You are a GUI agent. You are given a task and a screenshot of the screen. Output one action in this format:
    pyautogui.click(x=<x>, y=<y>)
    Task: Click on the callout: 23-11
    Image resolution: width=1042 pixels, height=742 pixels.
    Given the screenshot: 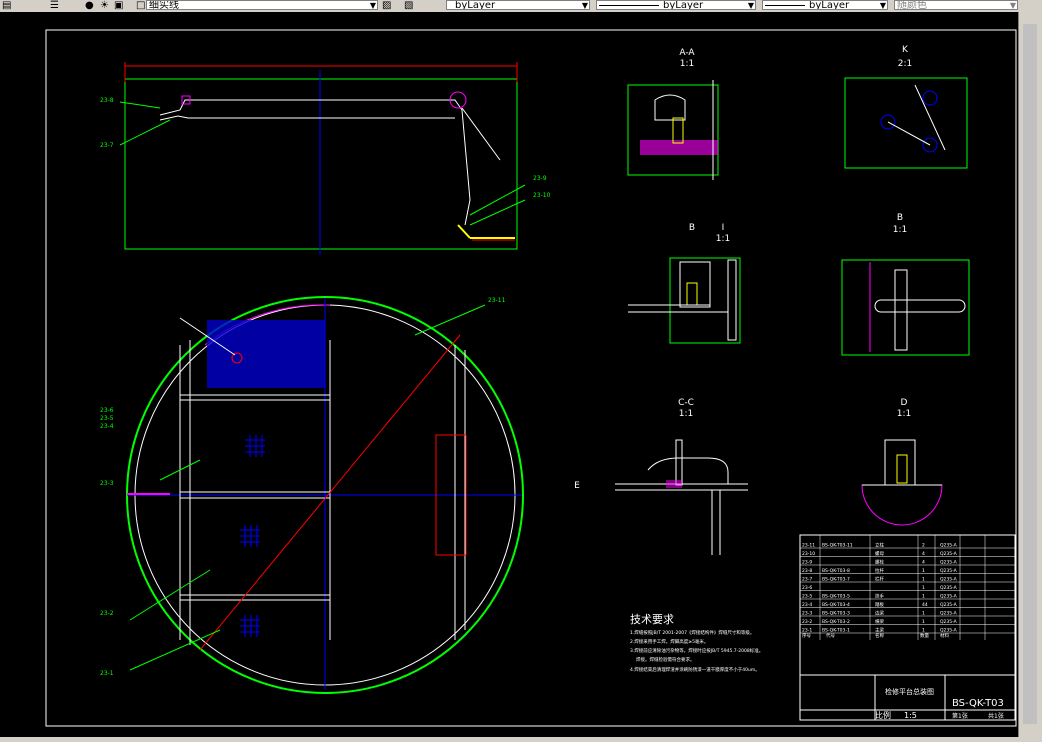 What is the action you would take?
    pyautogui.click(x=497, y=300)
    